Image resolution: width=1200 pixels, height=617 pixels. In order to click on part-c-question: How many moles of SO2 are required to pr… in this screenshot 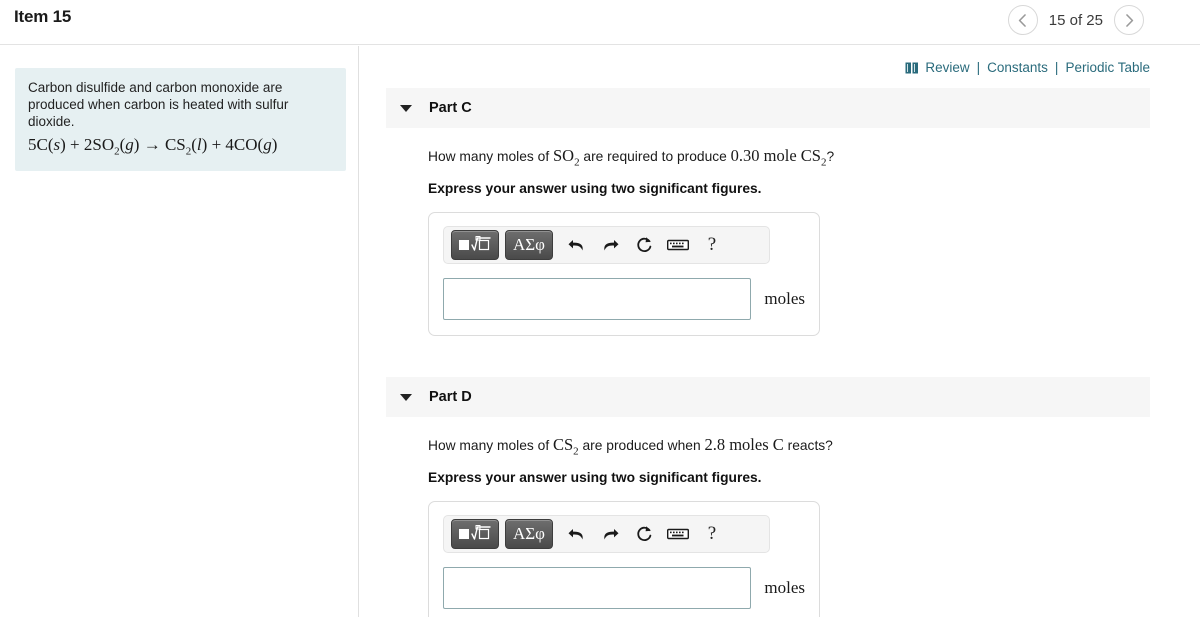, I will do `click(789, 159)`.